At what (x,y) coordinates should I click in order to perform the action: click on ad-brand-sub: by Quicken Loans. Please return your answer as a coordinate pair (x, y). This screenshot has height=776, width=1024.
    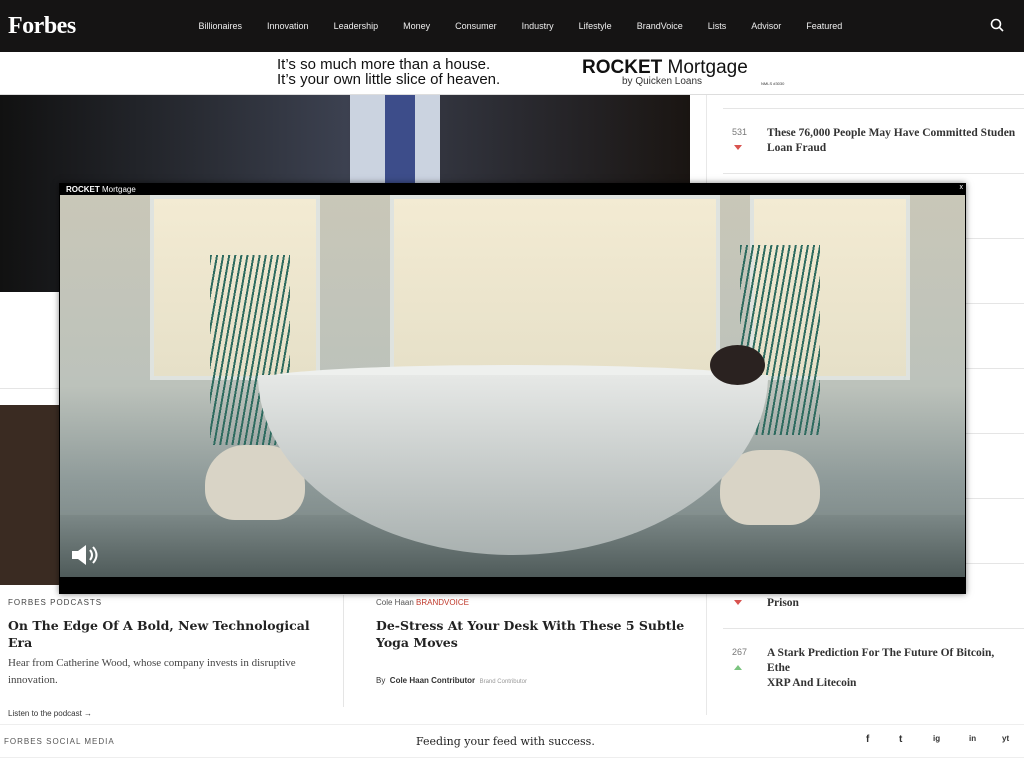
    Looking at the image, I should click on (662, 81).